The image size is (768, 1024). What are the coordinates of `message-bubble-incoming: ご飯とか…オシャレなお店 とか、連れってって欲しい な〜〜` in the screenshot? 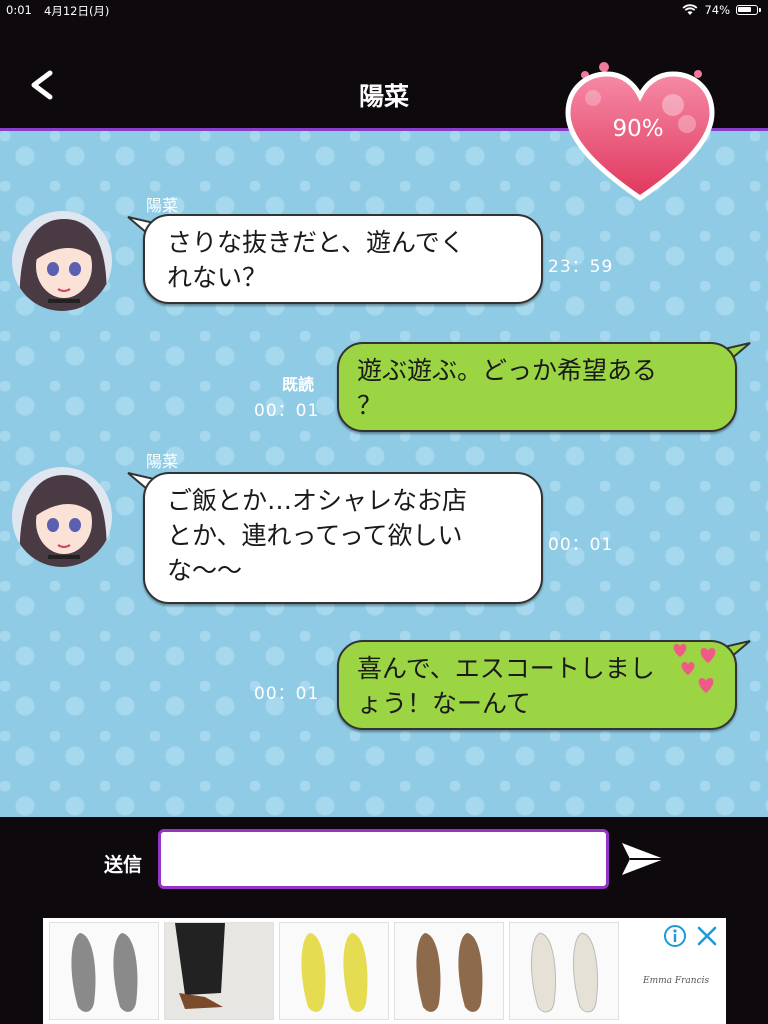 It's located at (343, 538).